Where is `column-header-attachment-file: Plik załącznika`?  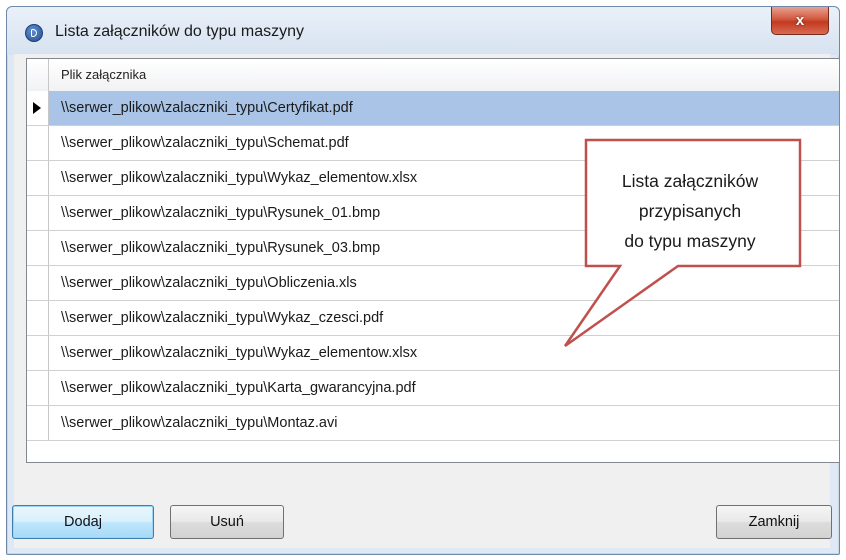
column-header-attachment-file: Plik załącznika is located at coordinates (444, 75).